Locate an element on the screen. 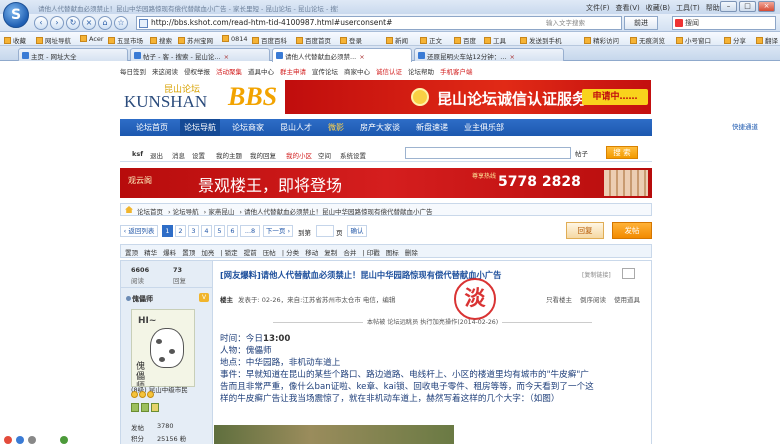  nav-talents: 昆山人才 is located at coordinates (296, 127).